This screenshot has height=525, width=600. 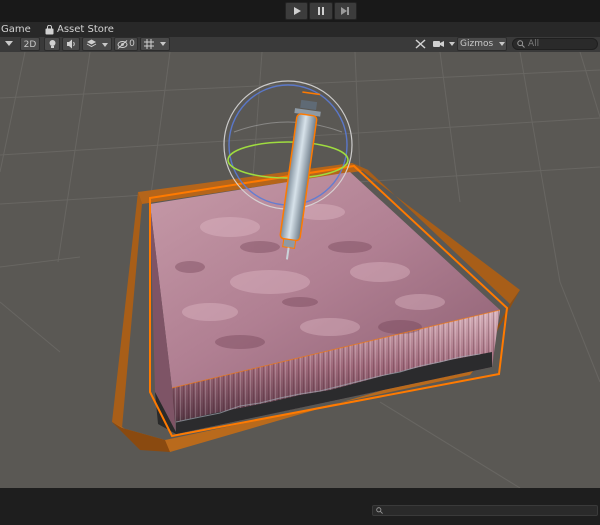 I want to click on play-button, so click(x=297, y=11).